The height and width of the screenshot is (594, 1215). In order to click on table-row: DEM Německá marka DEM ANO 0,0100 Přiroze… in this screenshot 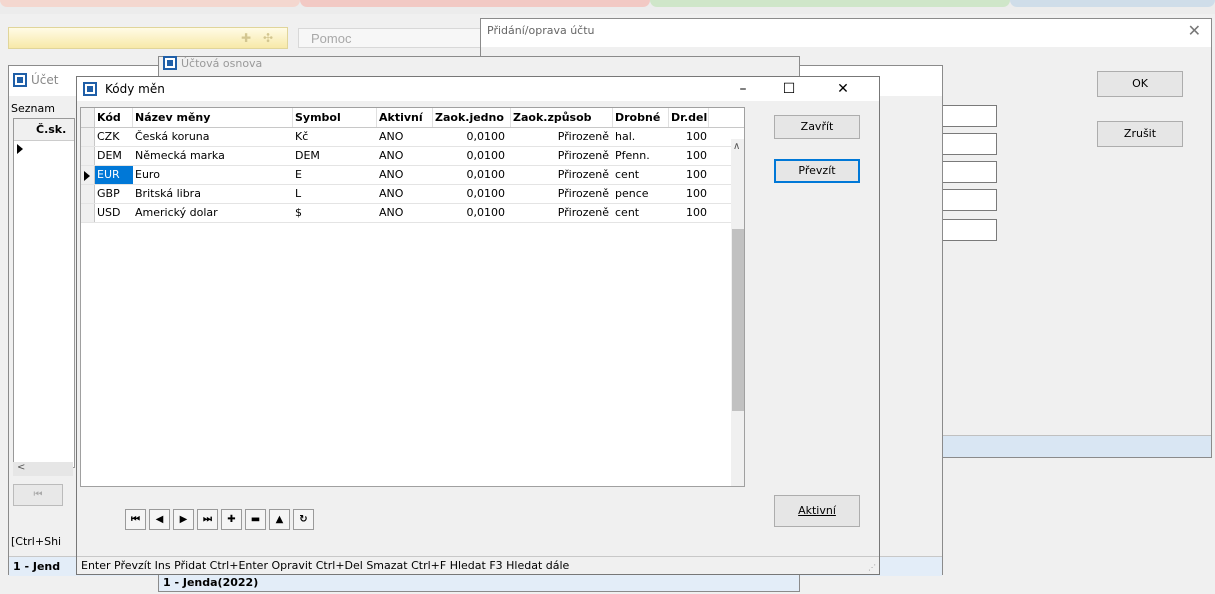, I will do `click(412, 156)`.